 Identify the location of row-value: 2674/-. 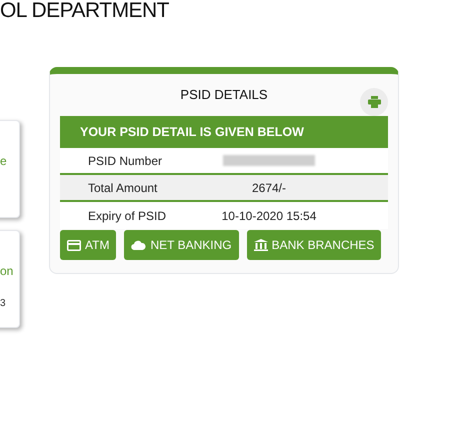
(269, 188).